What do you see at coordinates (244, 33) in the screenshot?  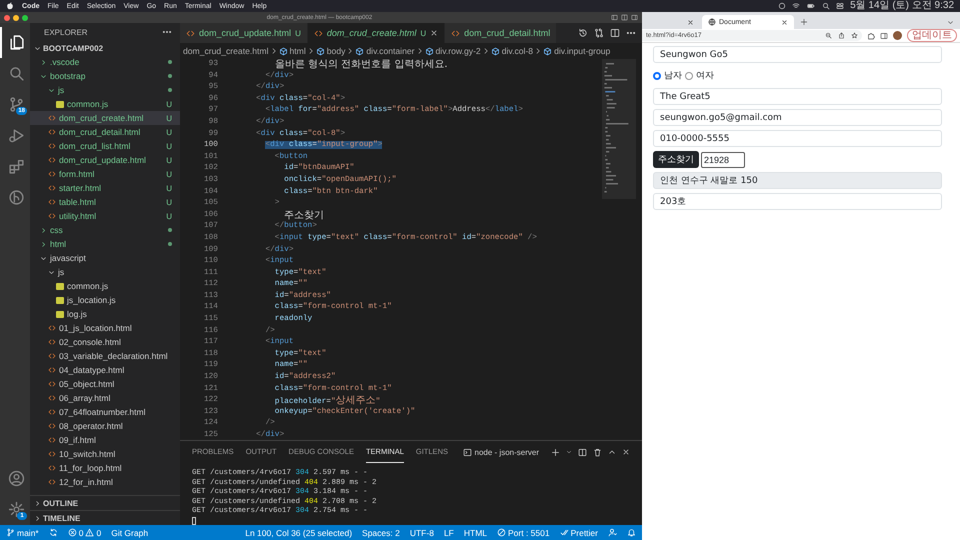 I see `editor-tab: dom_crud_update.html U` at bounding box center [244, 33].